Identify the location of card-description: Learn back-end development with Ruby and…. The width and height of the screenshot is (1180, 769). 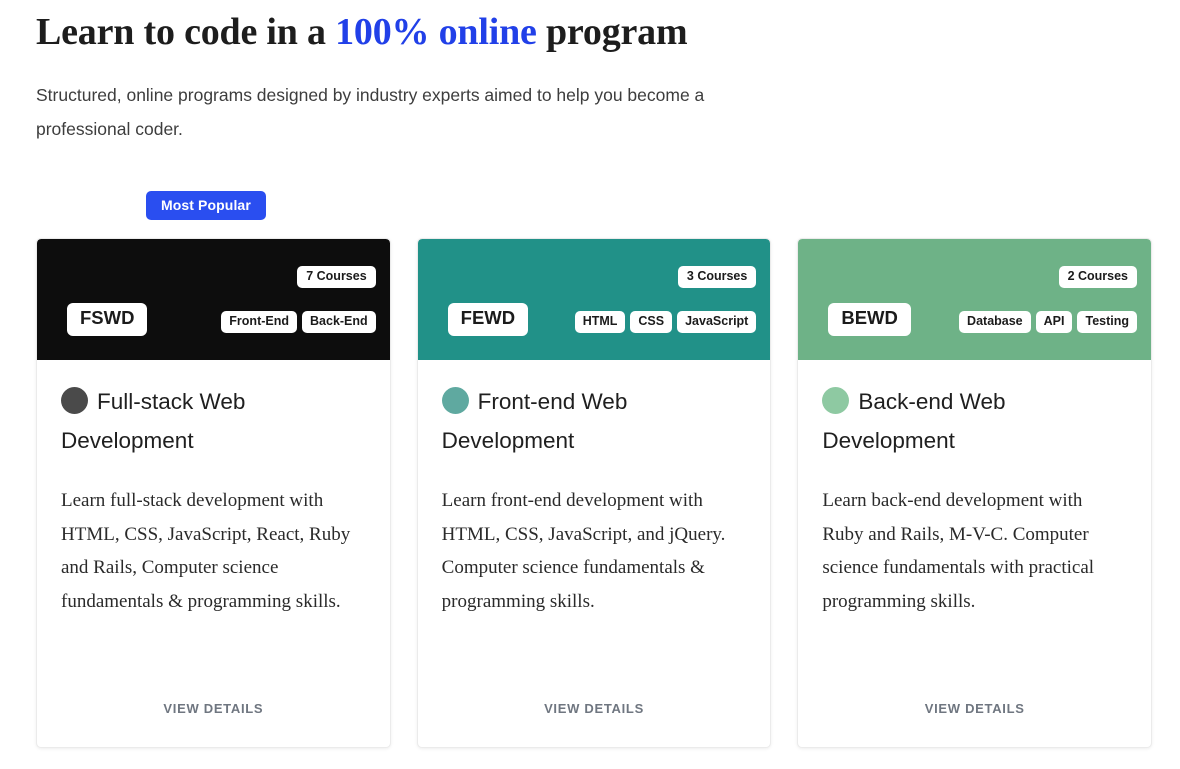
(958, 551).